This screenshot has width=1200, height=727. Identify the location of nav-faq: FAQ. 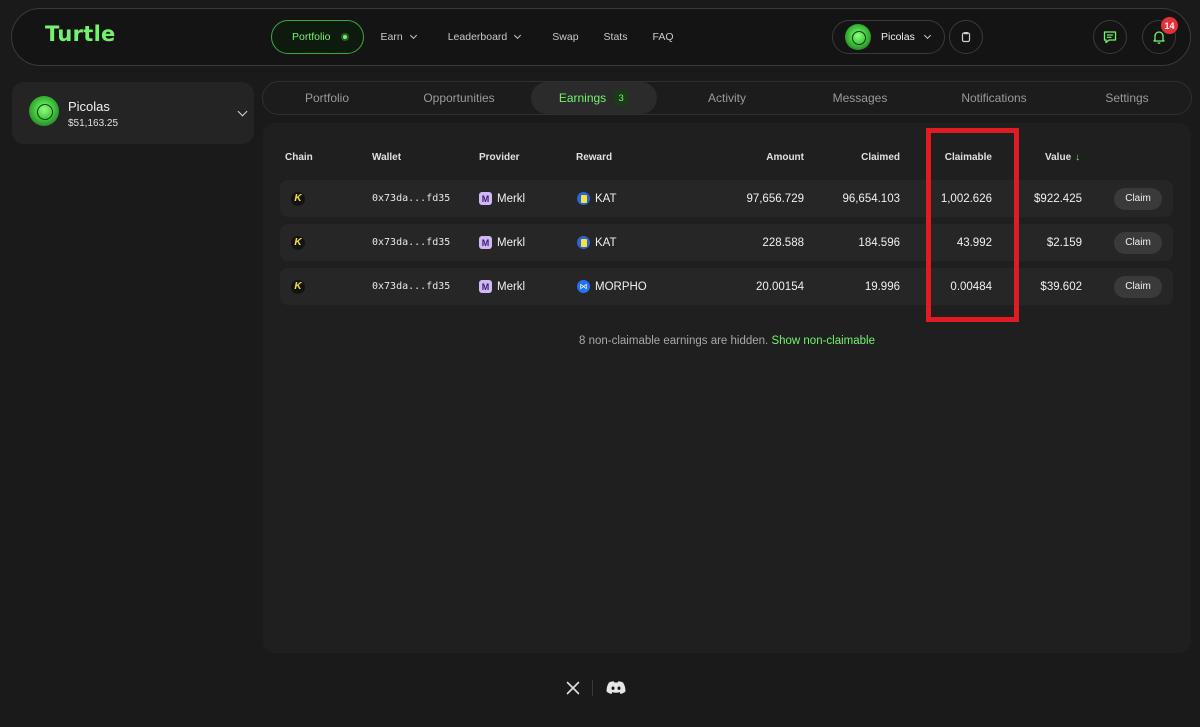
(662, 37).